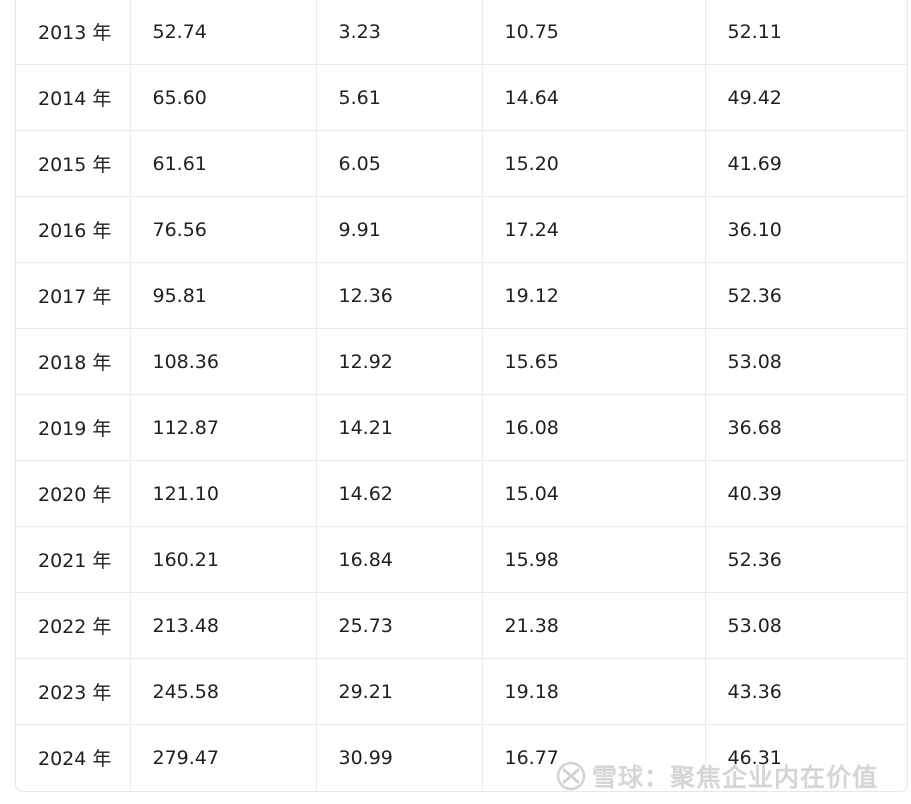  I want to click on table-row: 2015 年 61.61 6.05 15.20 41.69, so click(461, 163).